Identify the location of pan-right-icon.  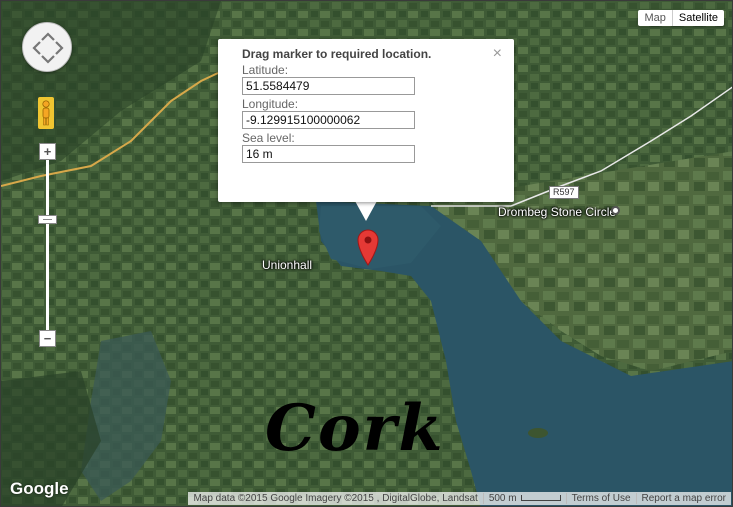
(59, 48).